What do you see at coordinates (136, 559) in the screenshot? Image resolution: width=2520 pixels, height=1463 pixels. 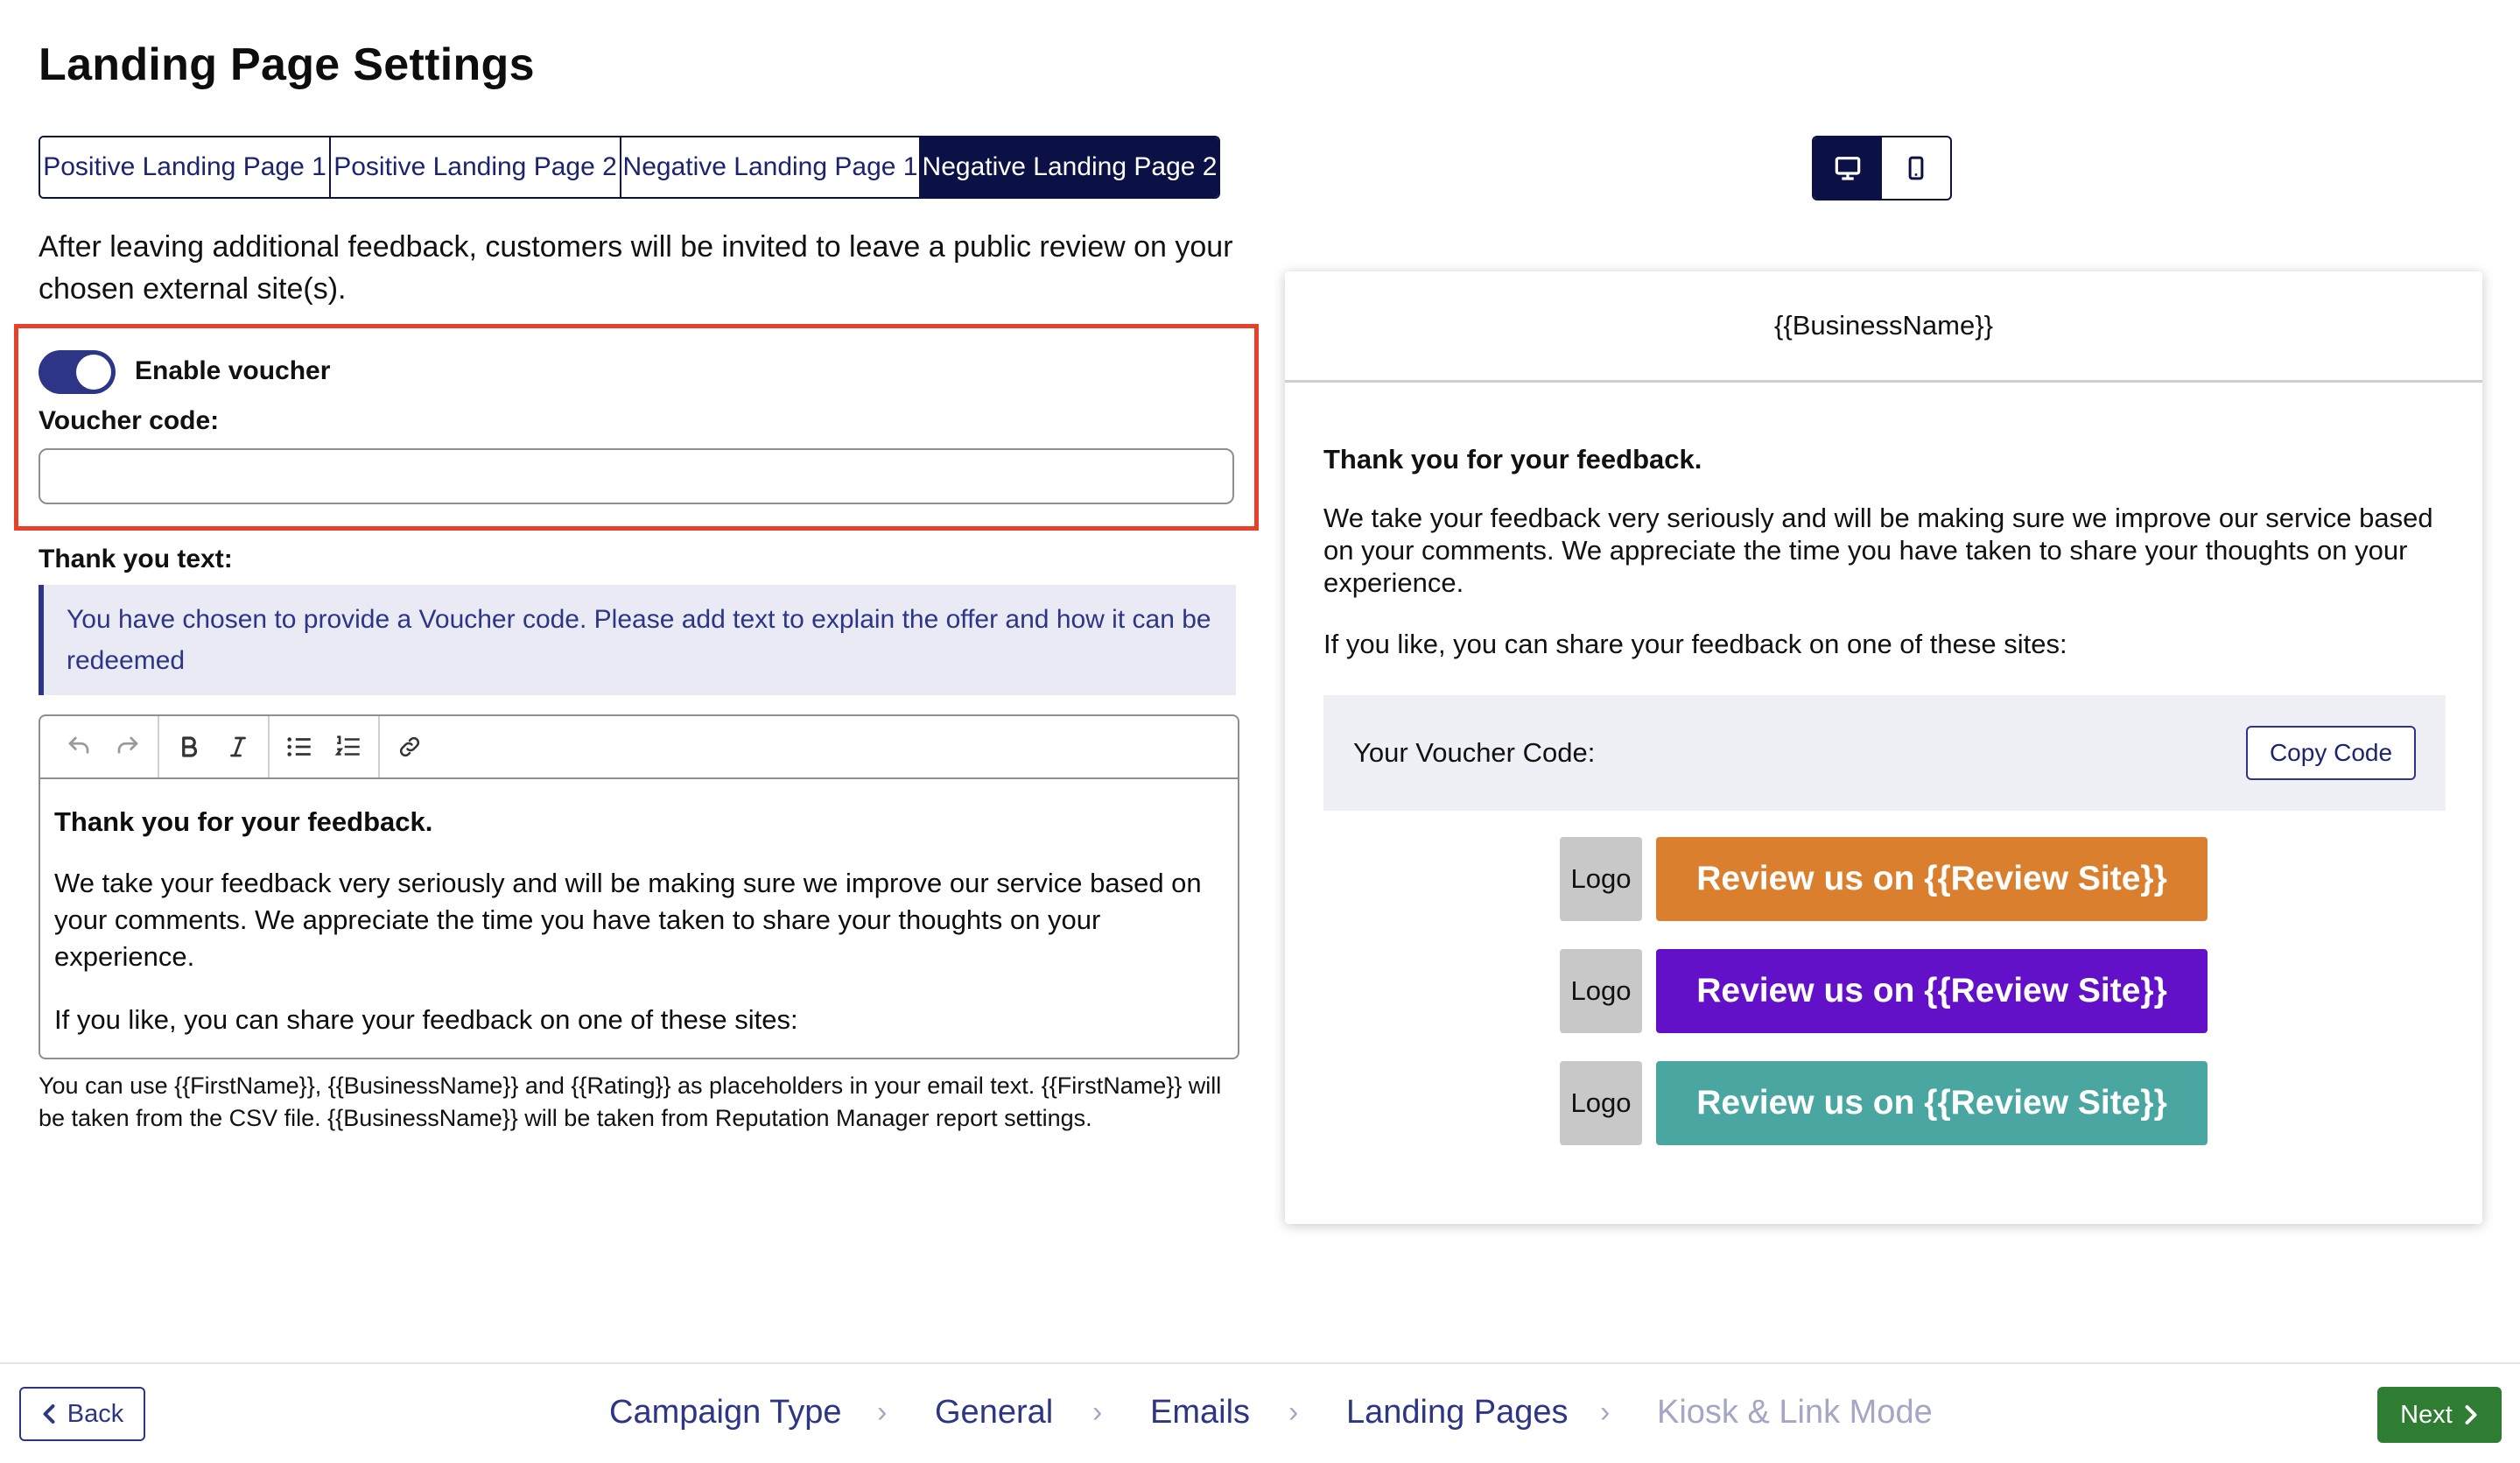 I see `thank-you-text-label: Thank you text:` at bounding box center [136, 559].